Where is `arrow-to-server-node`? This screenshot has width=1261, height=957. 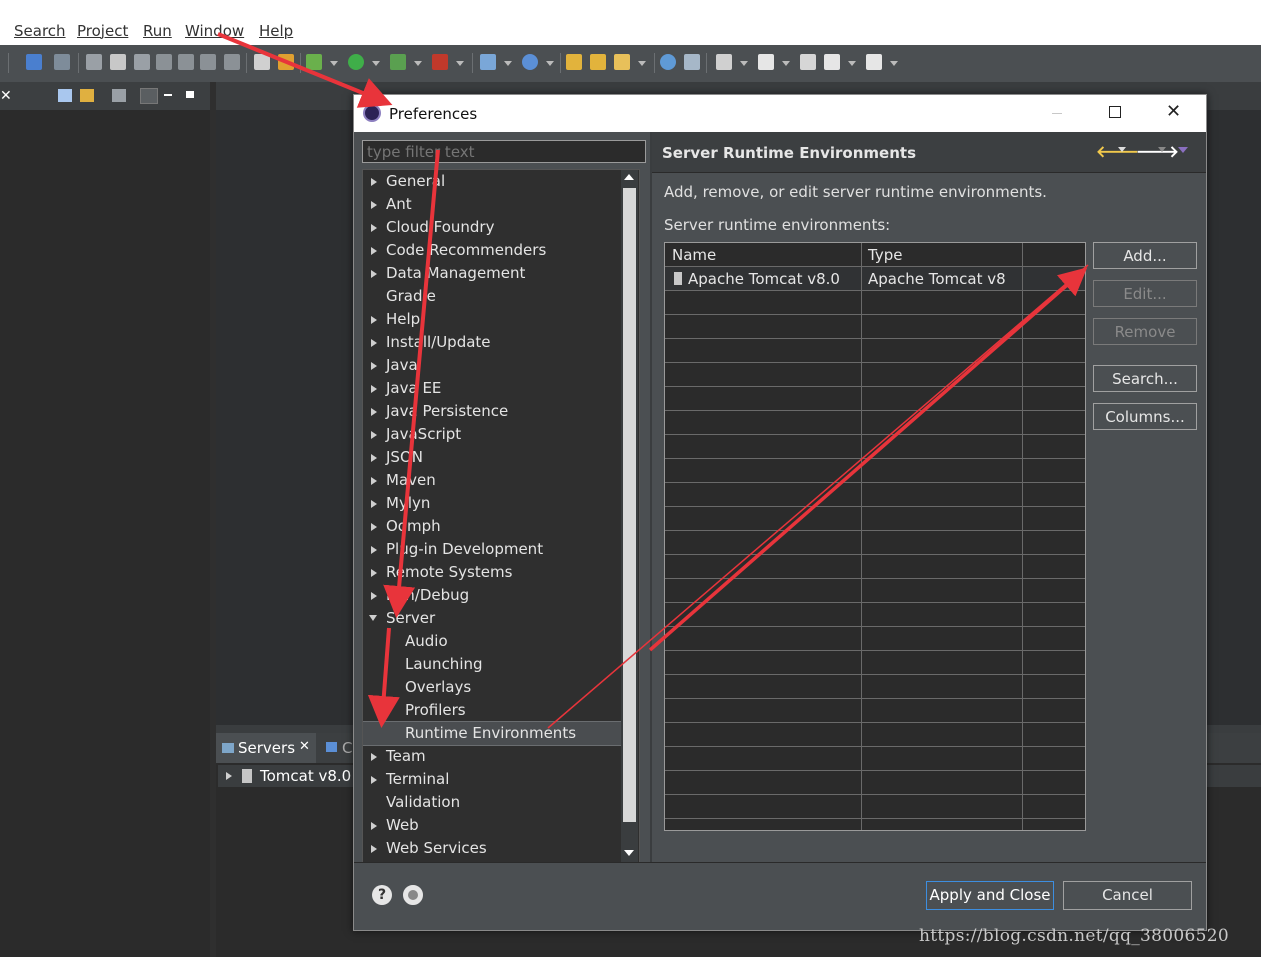 arrow-to-server-node is located at coordinates (411, 383).